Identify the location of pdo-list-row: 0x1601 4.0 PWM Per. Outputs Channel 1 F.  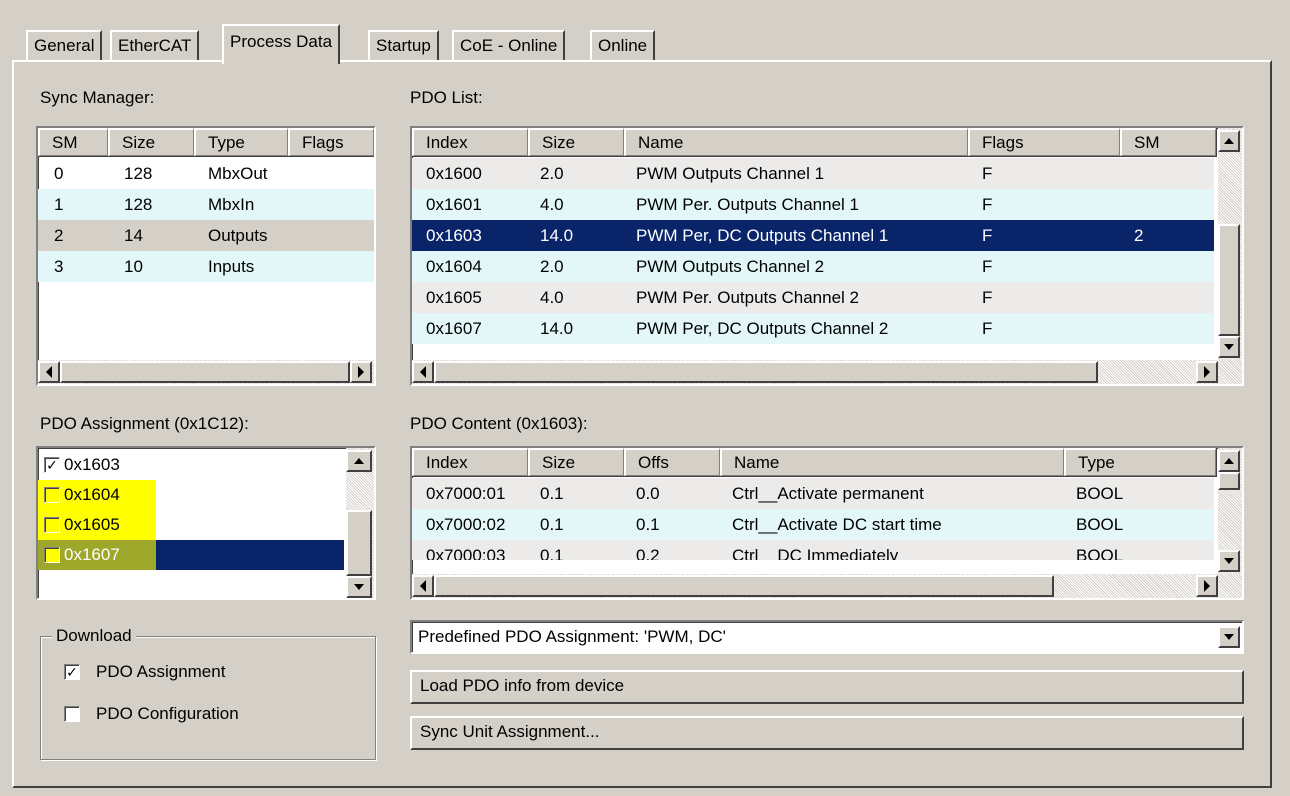
(813, 204).